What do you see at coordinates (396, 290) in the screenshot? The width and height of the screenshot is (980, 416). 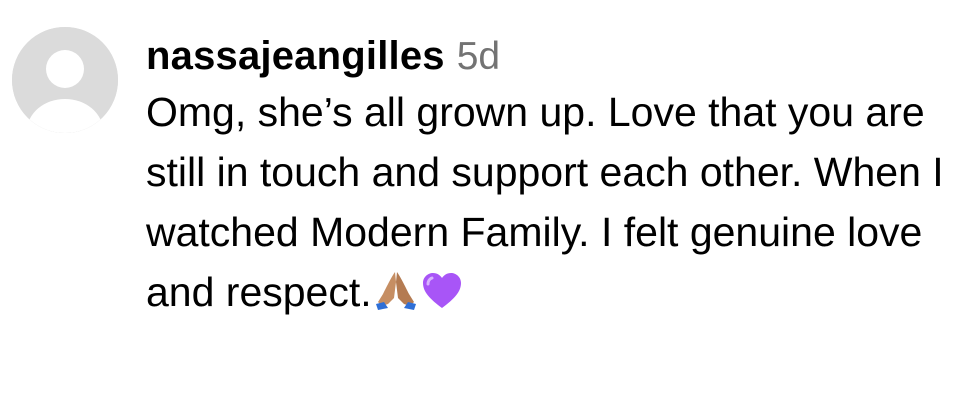 I see `folded-hands-emoji` at bounding box center [396, 290].